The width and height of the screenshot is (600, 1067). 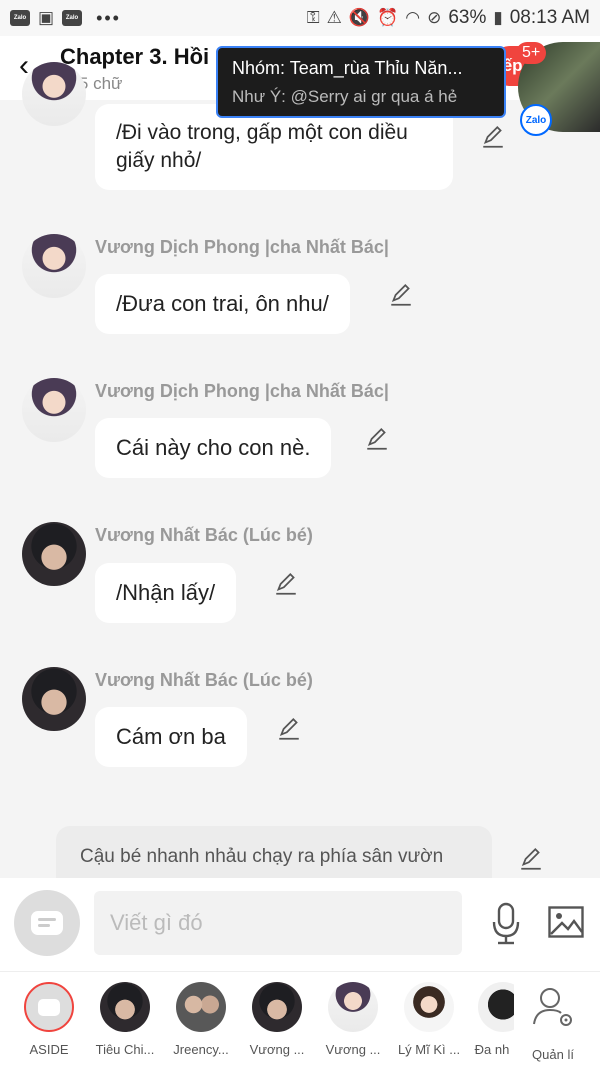 What do you see at coordinates (467, 17) in the screenshot?
I see `battery-percent: 63%` at bounding box center [467, 17].